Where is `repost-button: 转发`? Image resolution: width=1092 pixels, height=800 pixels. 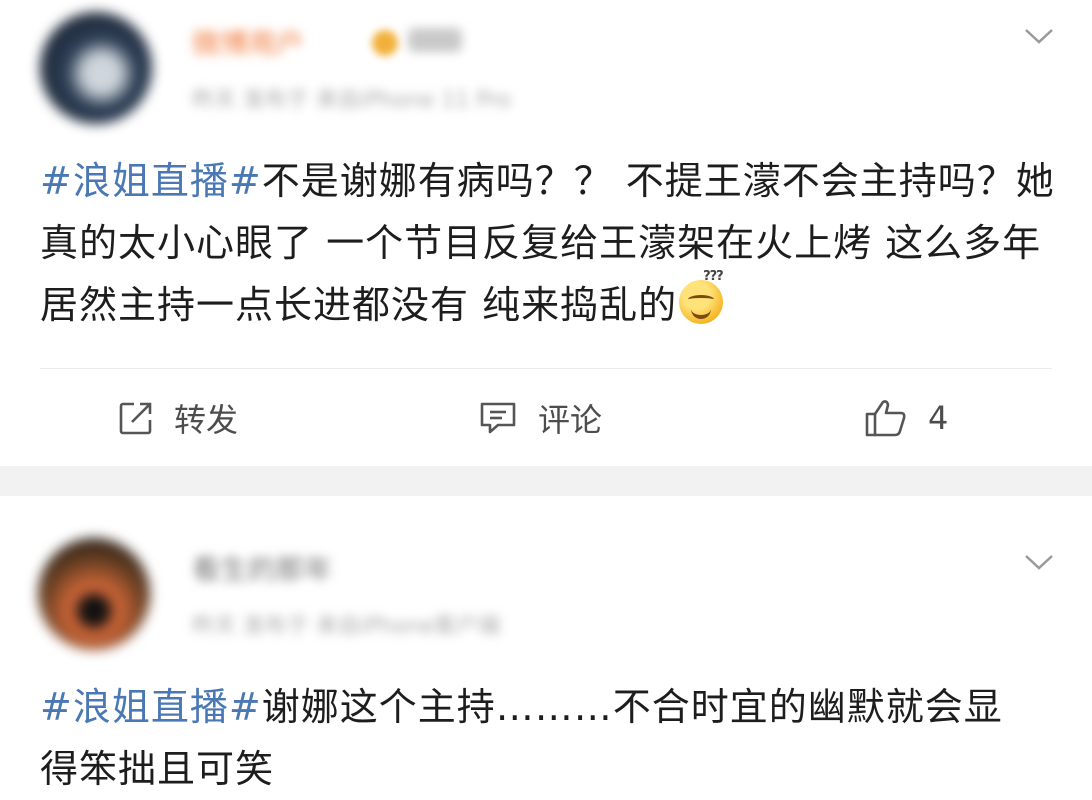
repost-button: 转发 is located at coordinates (178, 418).